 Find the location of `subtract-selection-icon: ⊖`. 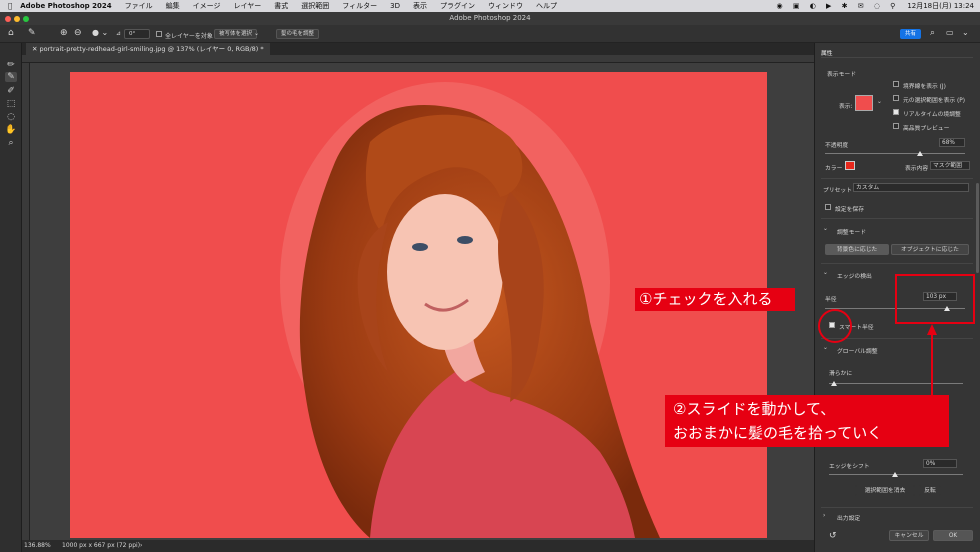

subtract-selection-icon: ⊖ is located at coordinates (78, 33).